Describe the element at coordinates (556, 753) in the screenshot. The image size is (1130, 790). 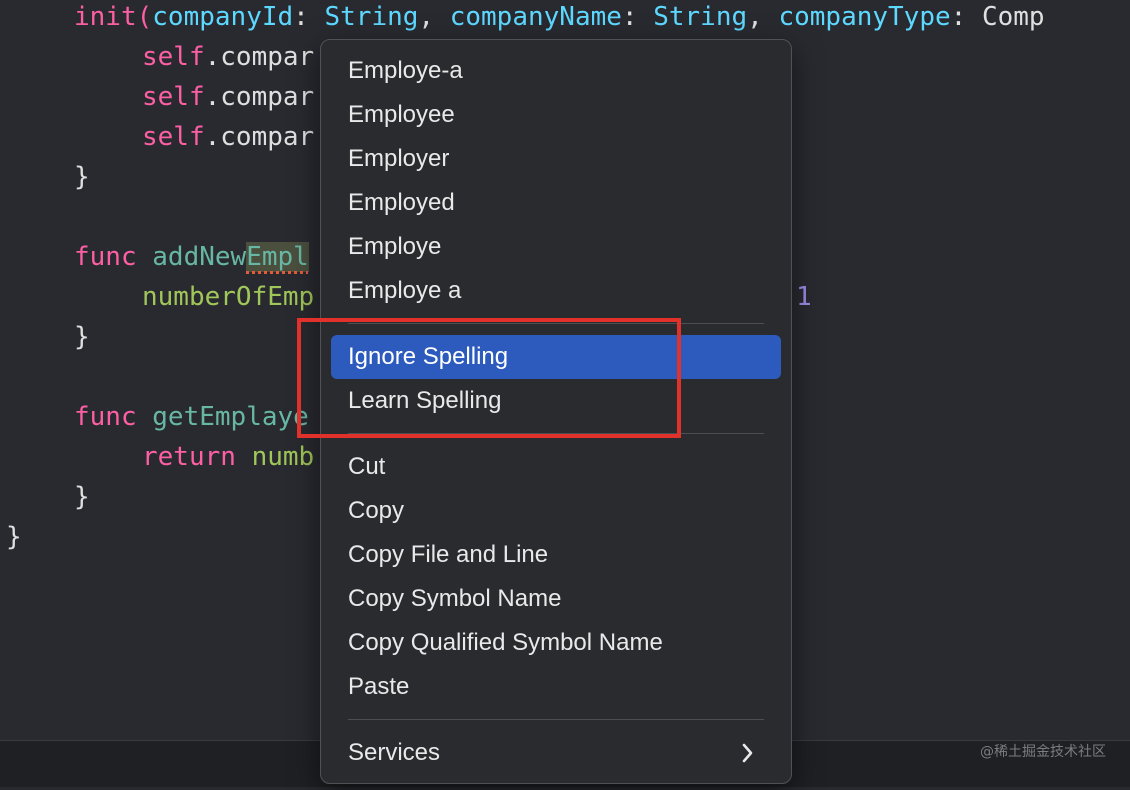
I see `menu-item-services: Services` at that location.